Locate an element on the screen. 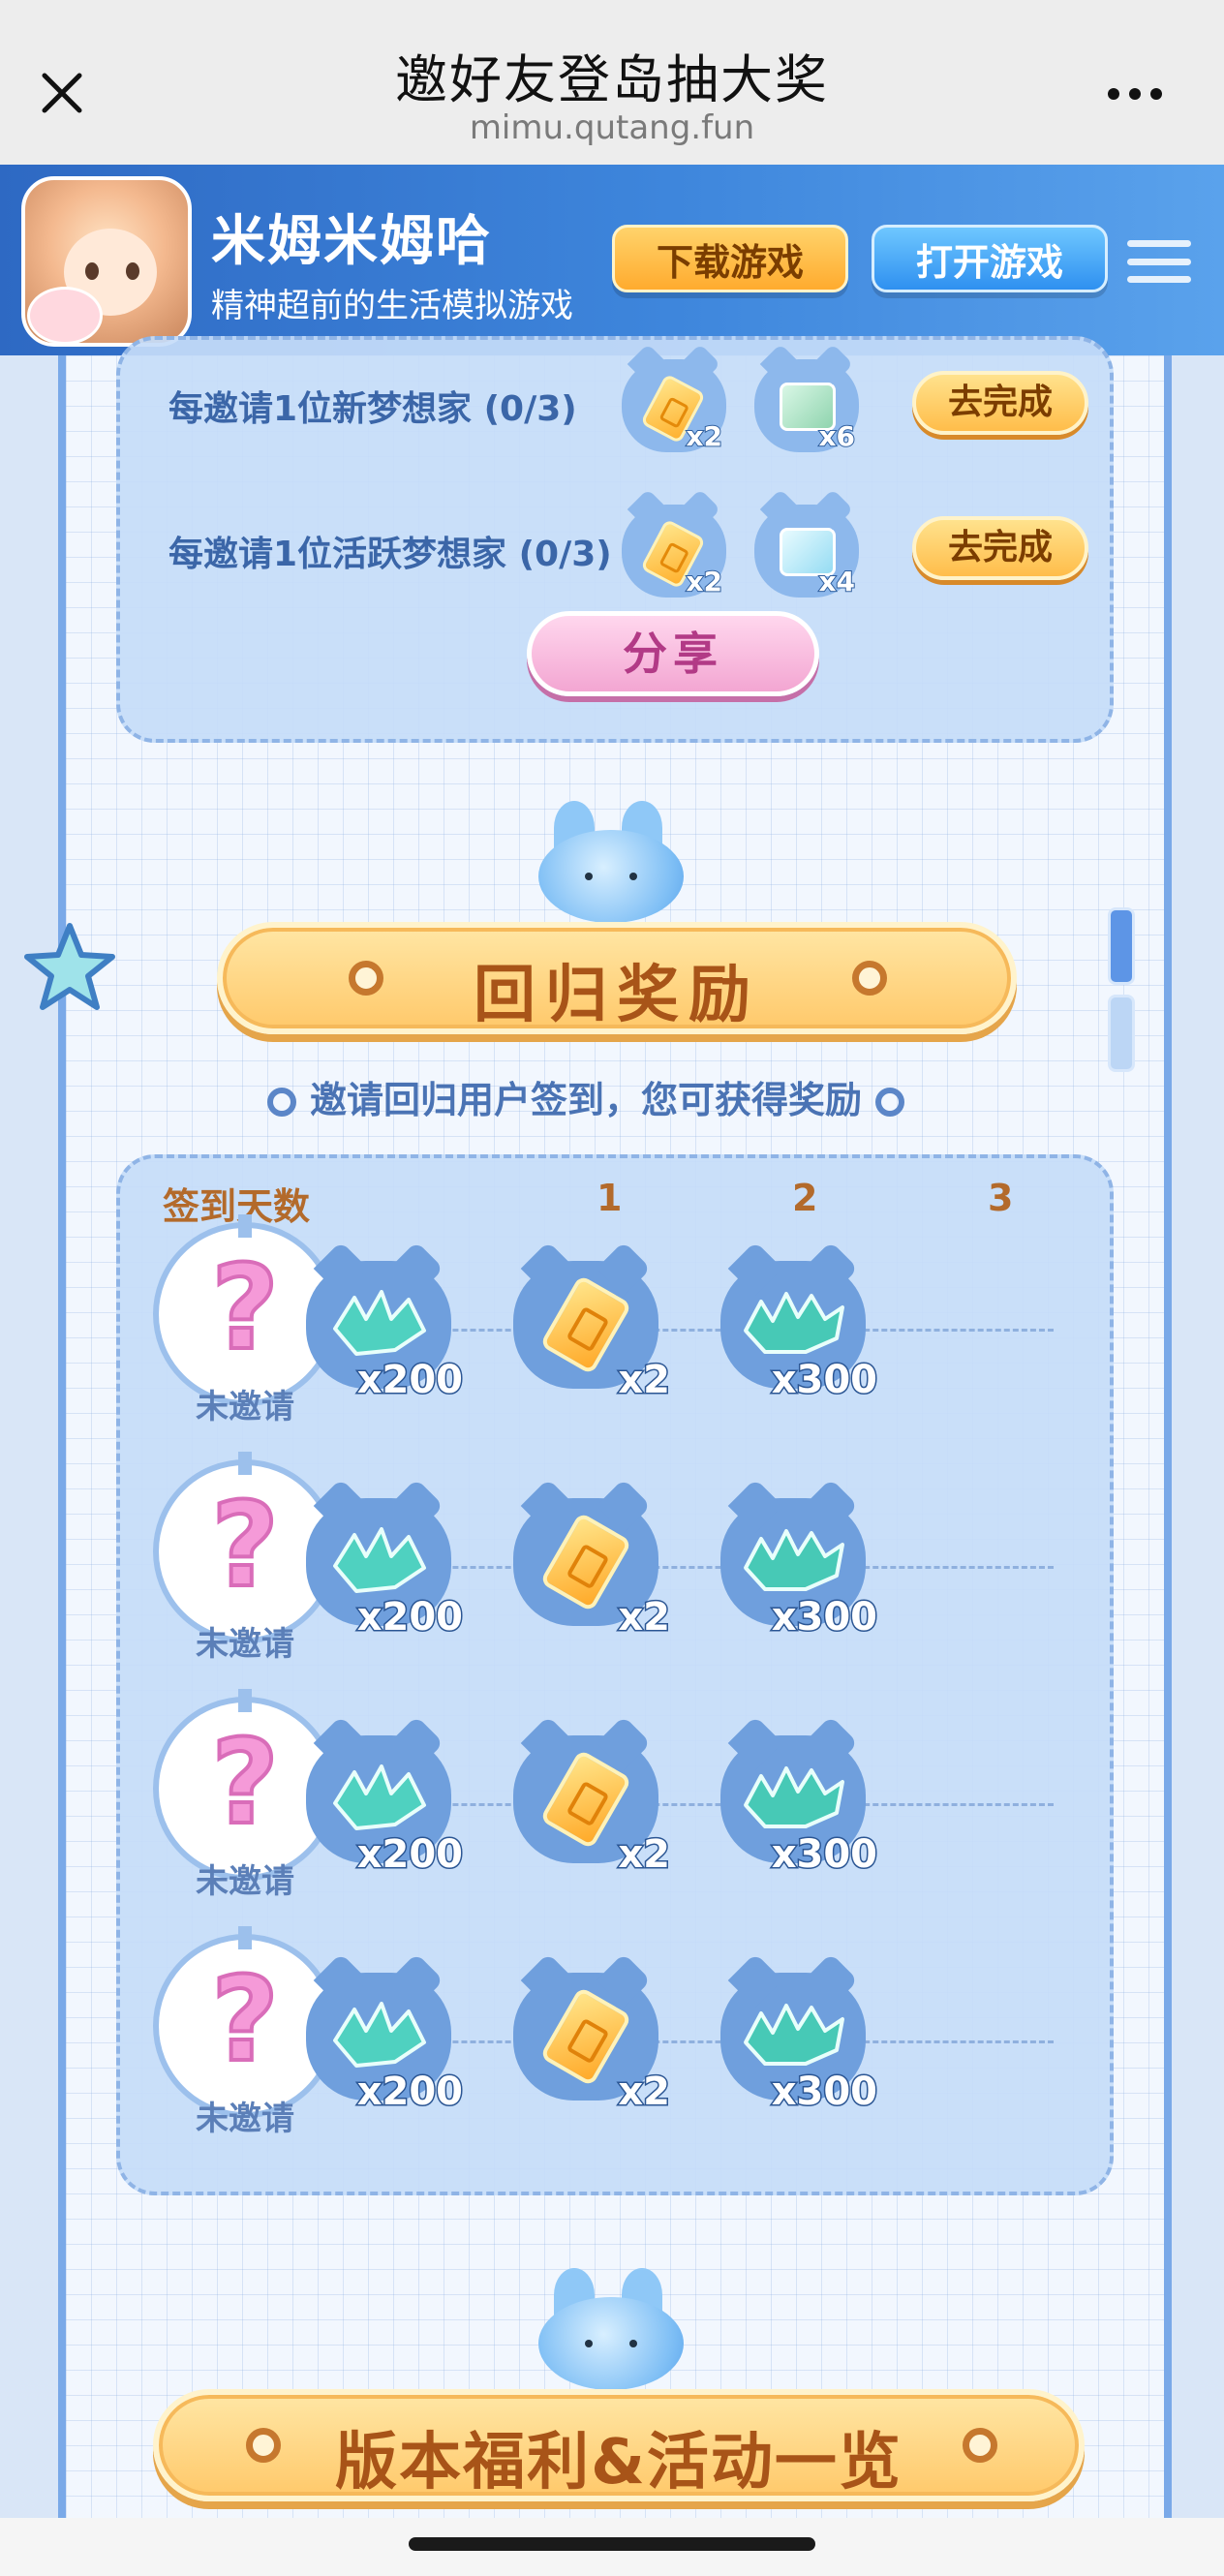  share-button: 分享 is located at coordinates (673, 653).